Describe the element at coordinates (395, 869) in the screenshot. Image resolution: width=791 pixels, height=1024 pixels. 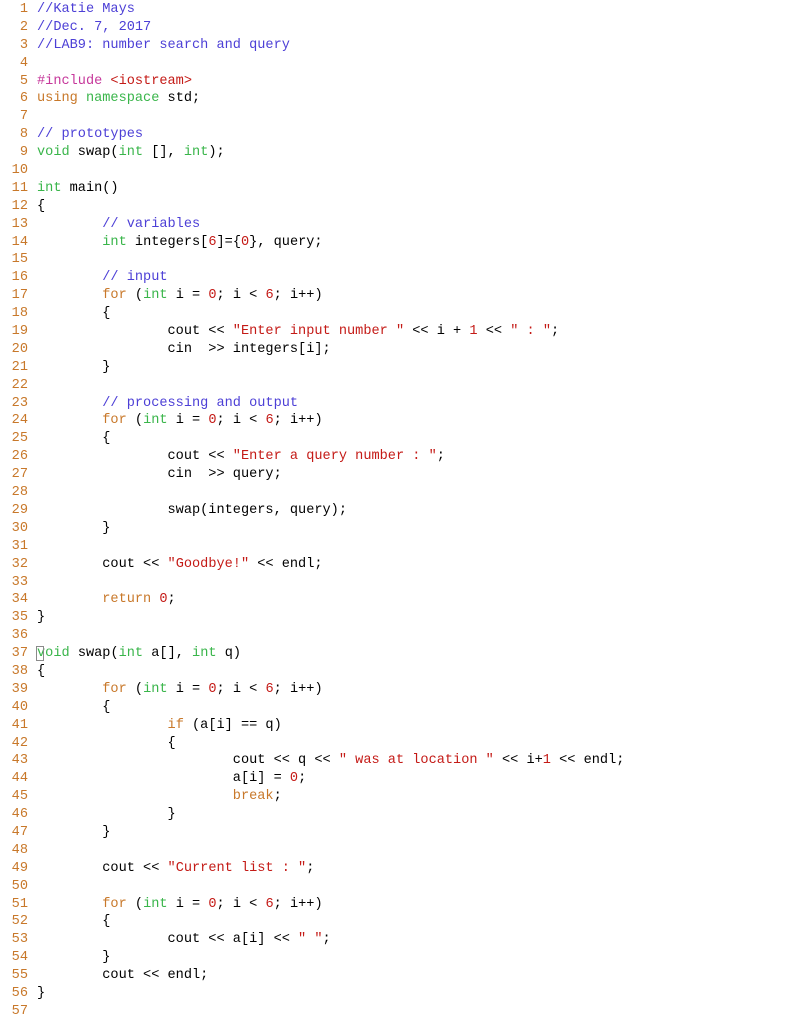
I see `code-line: 49 cout << "Current list : ";` at that location.